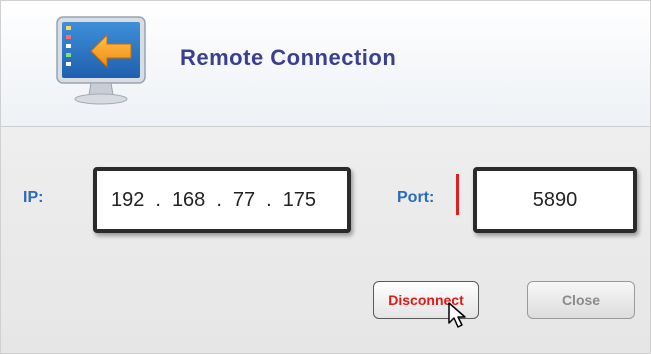 The width and height of the screenshot is (651, 354). Describe the element at coordinates (128, 199) in the screenshot. I see `ip-octet-1: 192` at that location.